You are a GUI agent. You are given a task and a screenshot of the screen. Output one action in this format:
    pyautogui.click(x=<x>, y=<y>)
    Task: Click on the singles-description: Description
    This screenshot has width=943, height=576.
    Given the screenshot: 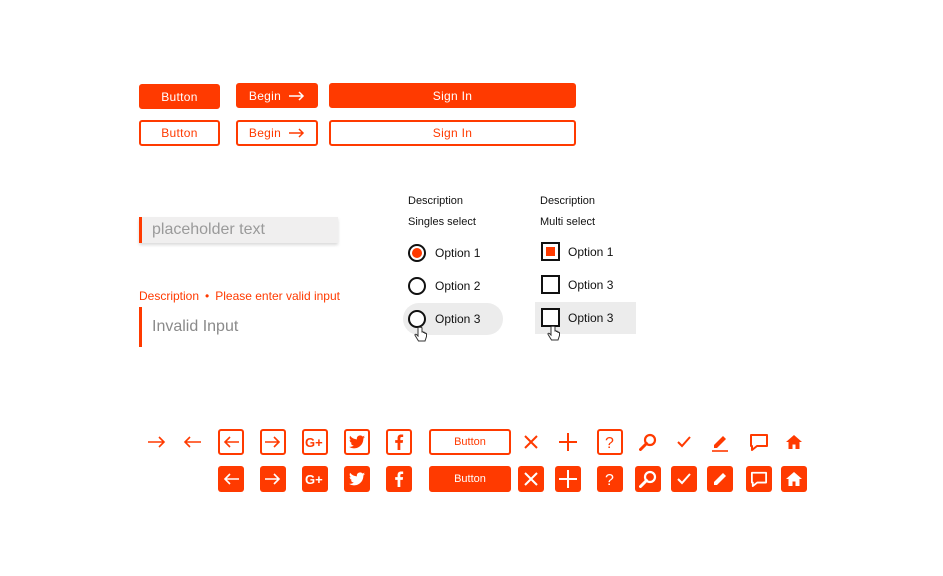 What is the action you would take?
    pyautogui.click(x=436, y=201)
    